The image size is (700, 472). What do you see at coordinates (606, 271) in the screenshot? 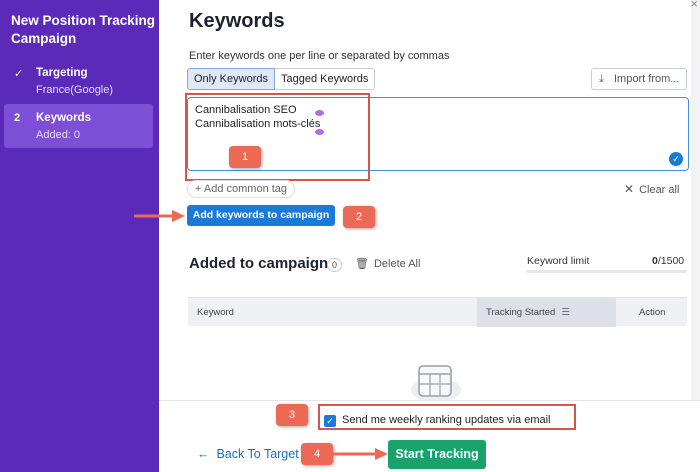
I see `keyword-limit-bar` at bounding box center [606, 271].